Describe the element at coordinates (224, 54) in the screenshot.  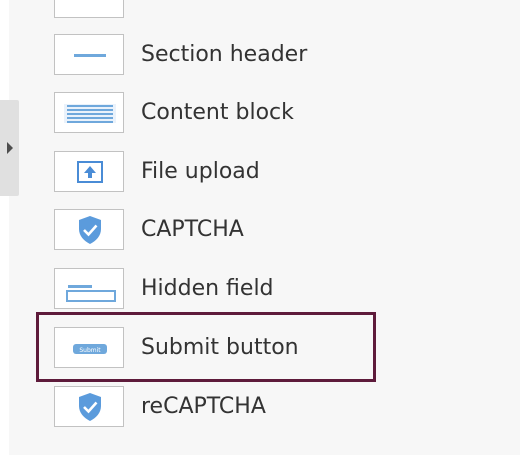
I see `form-element-label: Section header` at that location.